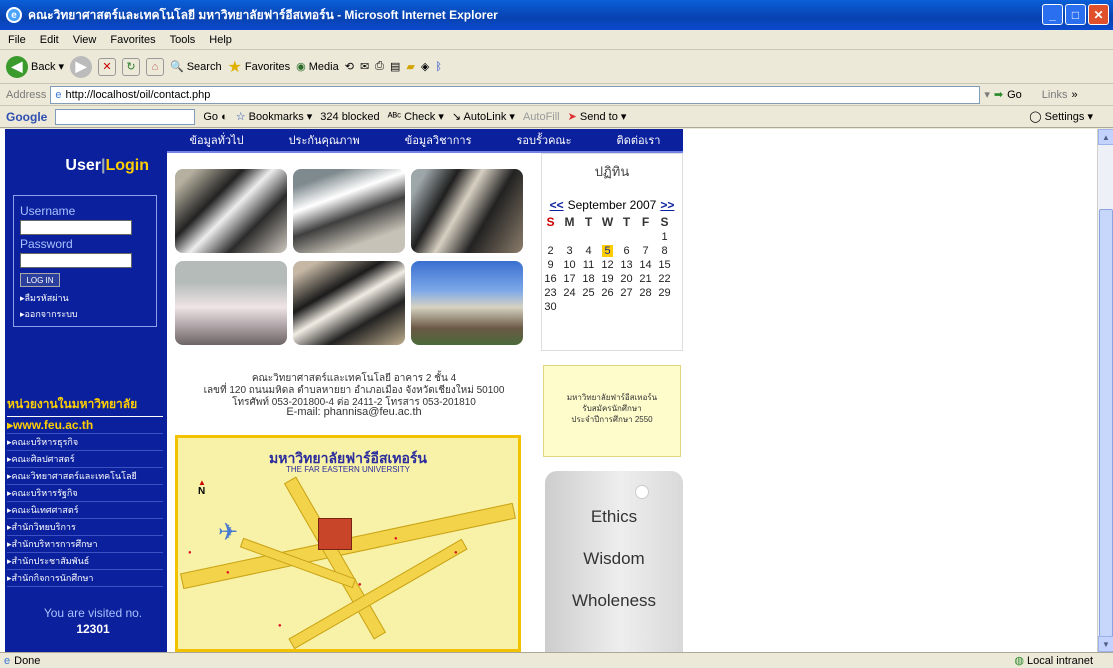 This screenshot has width=1113, height=668. Describe the element at coordinates (76, 227) in the screenshot. I see `username-input` at that location.